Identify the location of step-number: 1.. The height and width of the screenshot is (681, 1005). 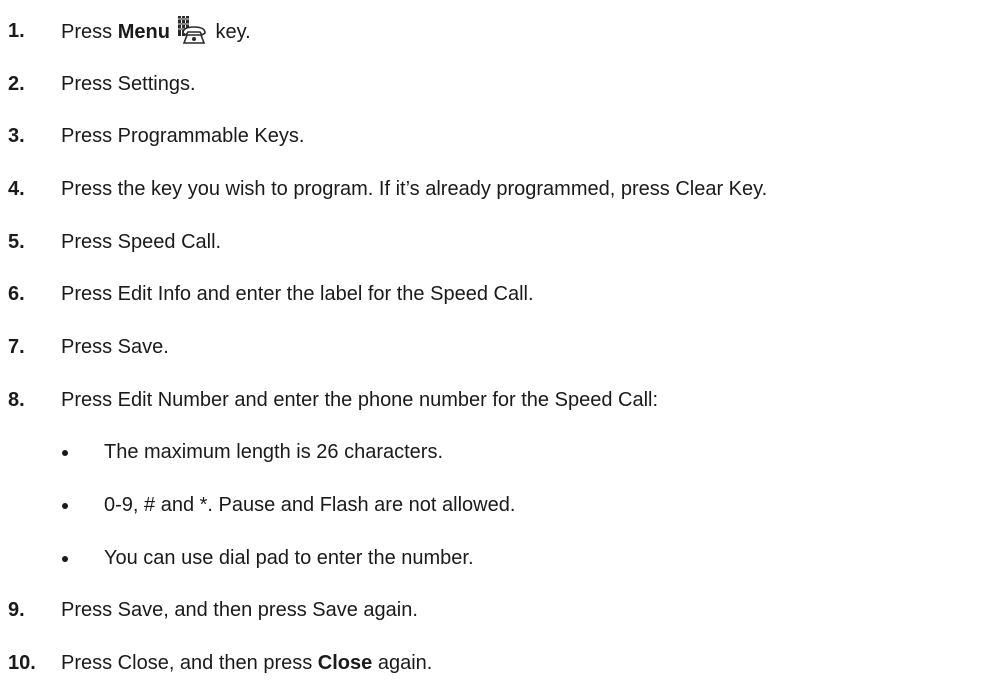
(16, 31).